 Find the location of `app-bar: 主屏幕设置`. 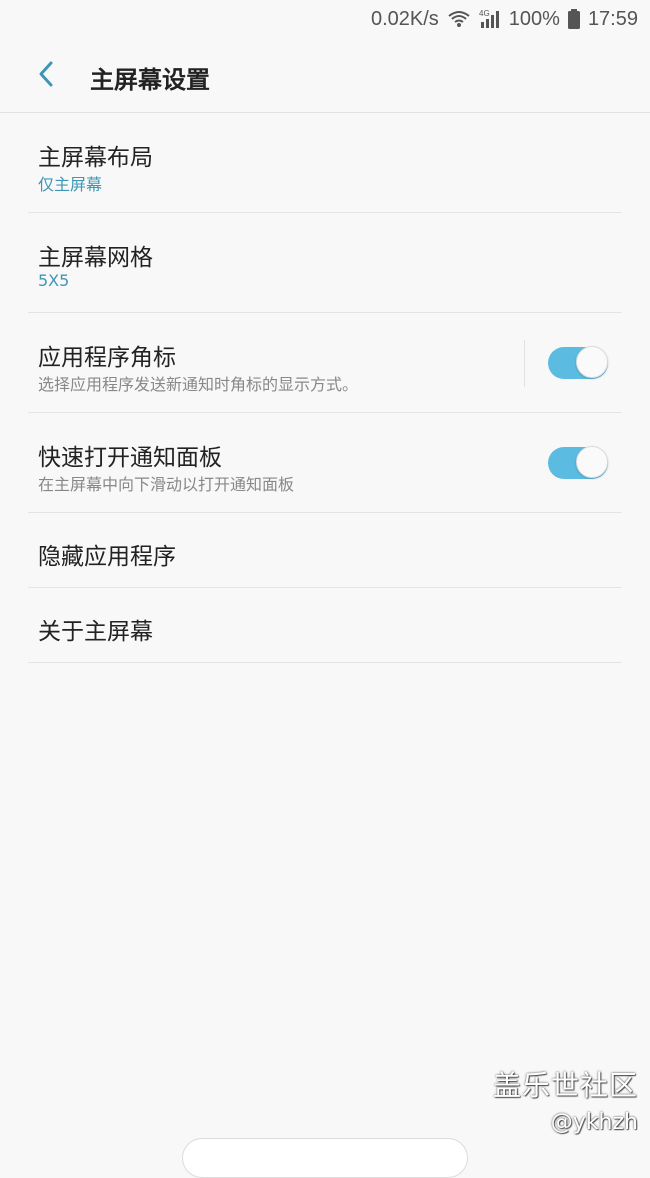

app-bar: 主屏幕设置 is located at coordinates (325, 75).